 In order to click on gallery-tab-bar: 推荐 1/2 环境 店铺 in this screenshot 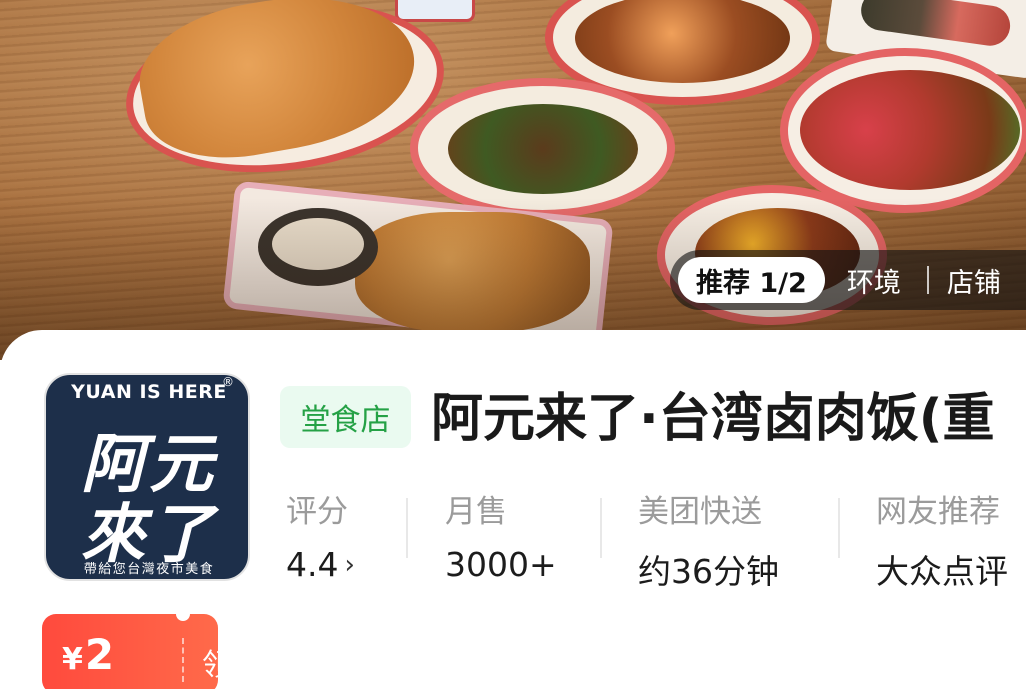, I will do `click(848, 280)`.